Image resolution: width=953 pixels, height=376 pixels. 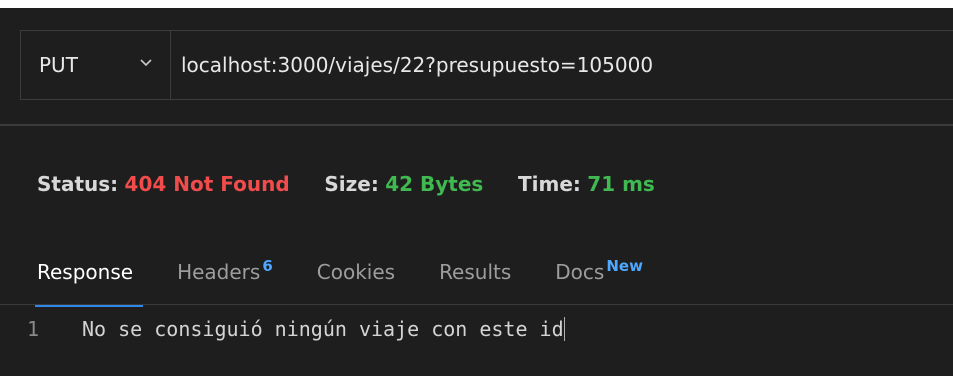 I want to click on status-label: Status:, so click(x=78, y=184).